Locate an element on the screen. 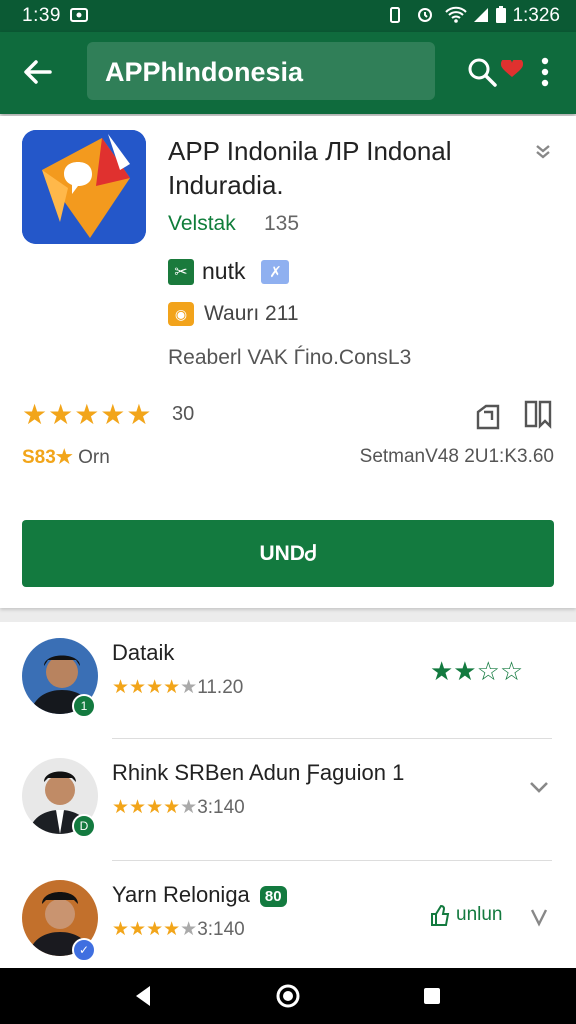 This screenshot has height=1024, width=576. top-app-bar: APPhIndonesia is located at coordinates (288, 73).